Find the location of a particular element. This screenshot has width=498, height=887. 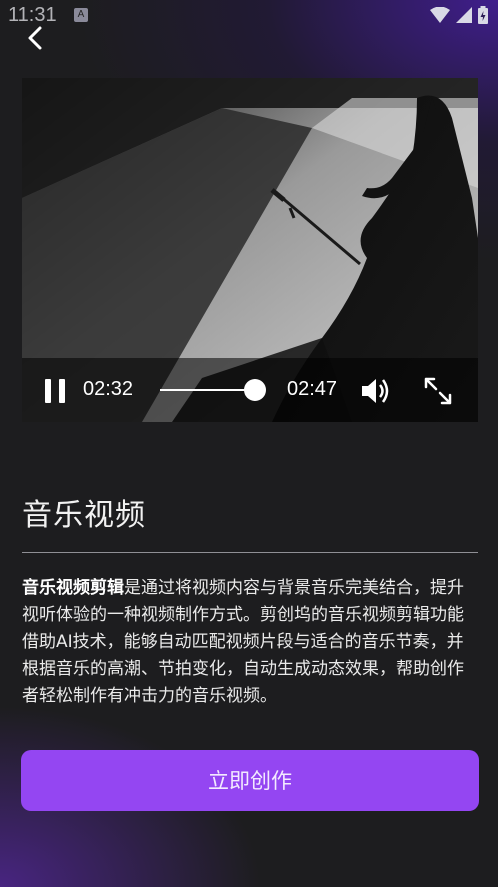

fullscreen-icon is located at coordinates (438, 391).